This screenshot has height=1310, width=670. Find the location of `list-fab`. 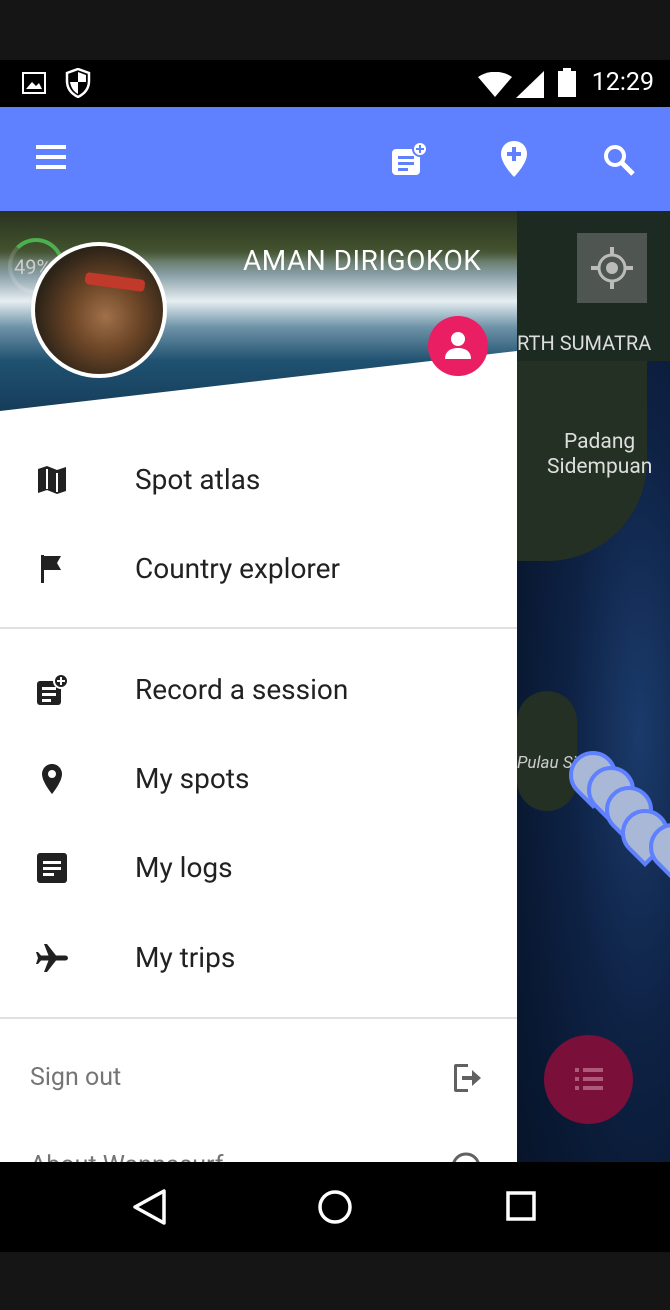

list-fab is located at coordinates (588, 1079).